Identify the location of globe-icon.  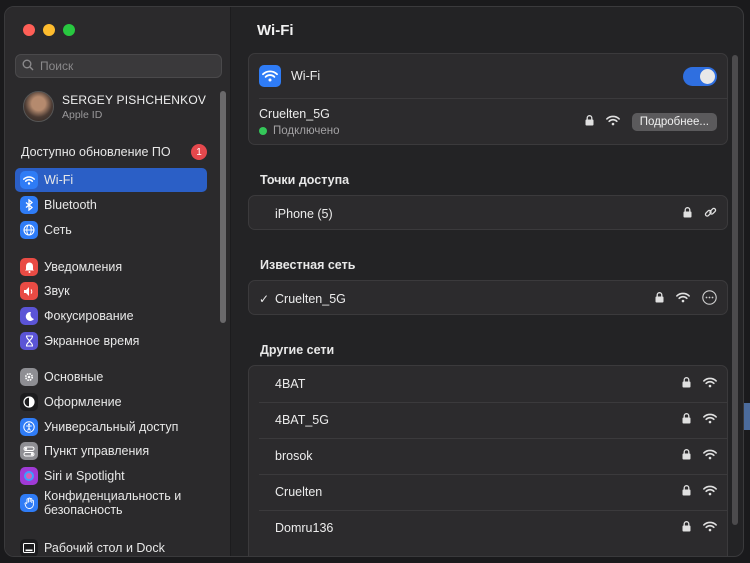
(29, 230).